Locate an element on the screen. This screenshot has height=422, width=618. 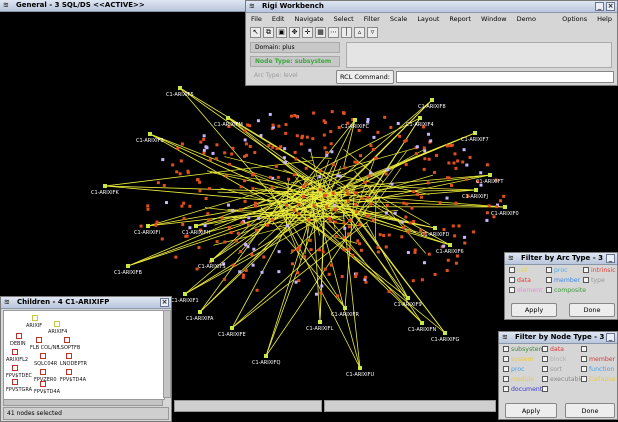
node-type-option: data is located at coordinates (553, 350).